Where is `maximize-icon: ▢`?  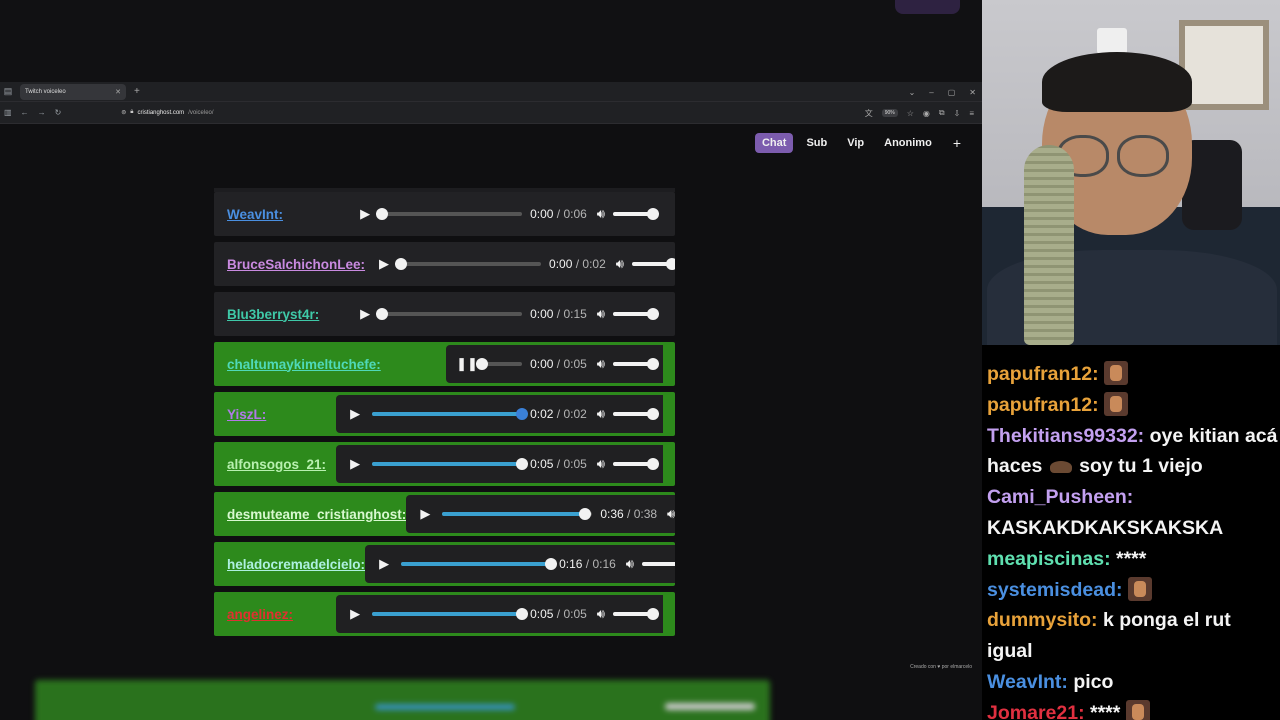
maximize-icon: ▢ is located at coordinates (952, 92).